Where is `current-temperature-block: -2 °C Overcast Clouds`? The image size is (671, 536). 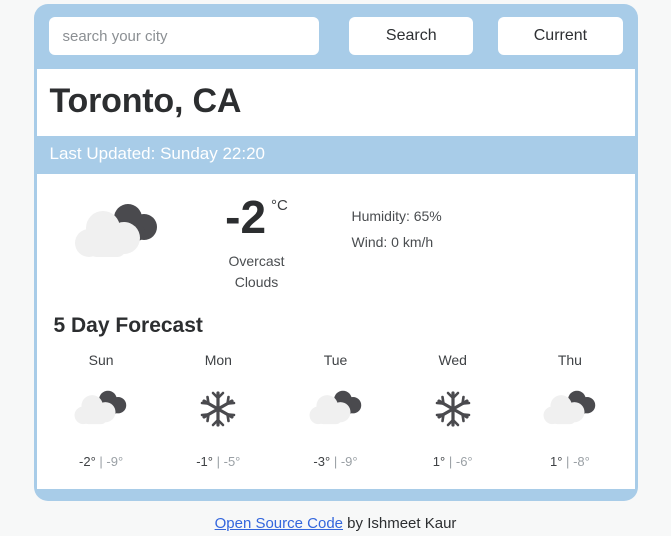
current-temperature-block: -2 °C Overcast Clouds is located at coordinates (257, 243).